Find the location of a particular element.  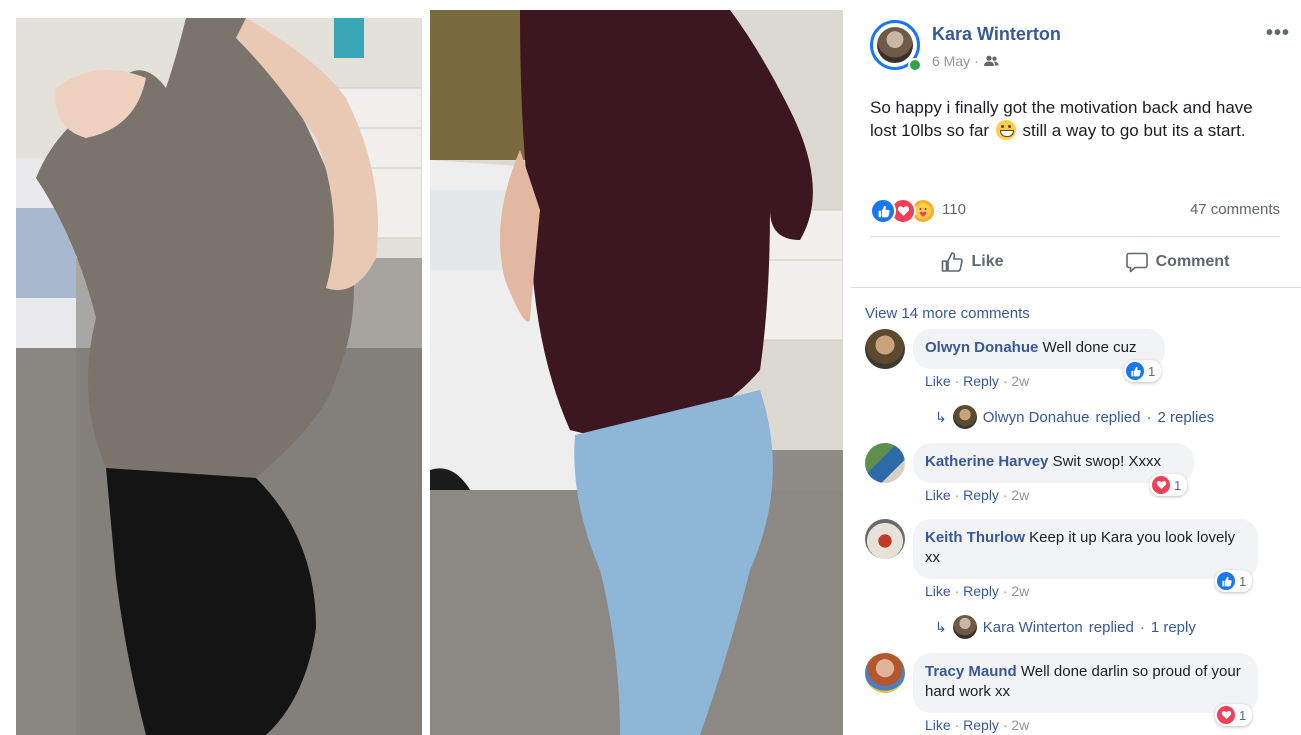

friends-icon is located at coordinates (991, 60).